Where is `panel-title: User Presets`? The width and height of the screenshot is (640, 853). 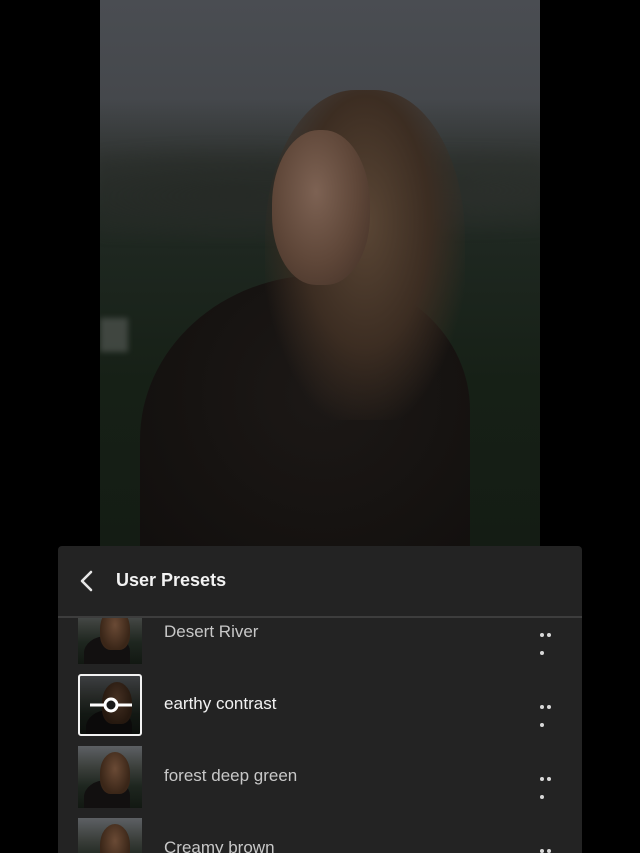
panel-title: User Presets is located at coordinates (171, 580).